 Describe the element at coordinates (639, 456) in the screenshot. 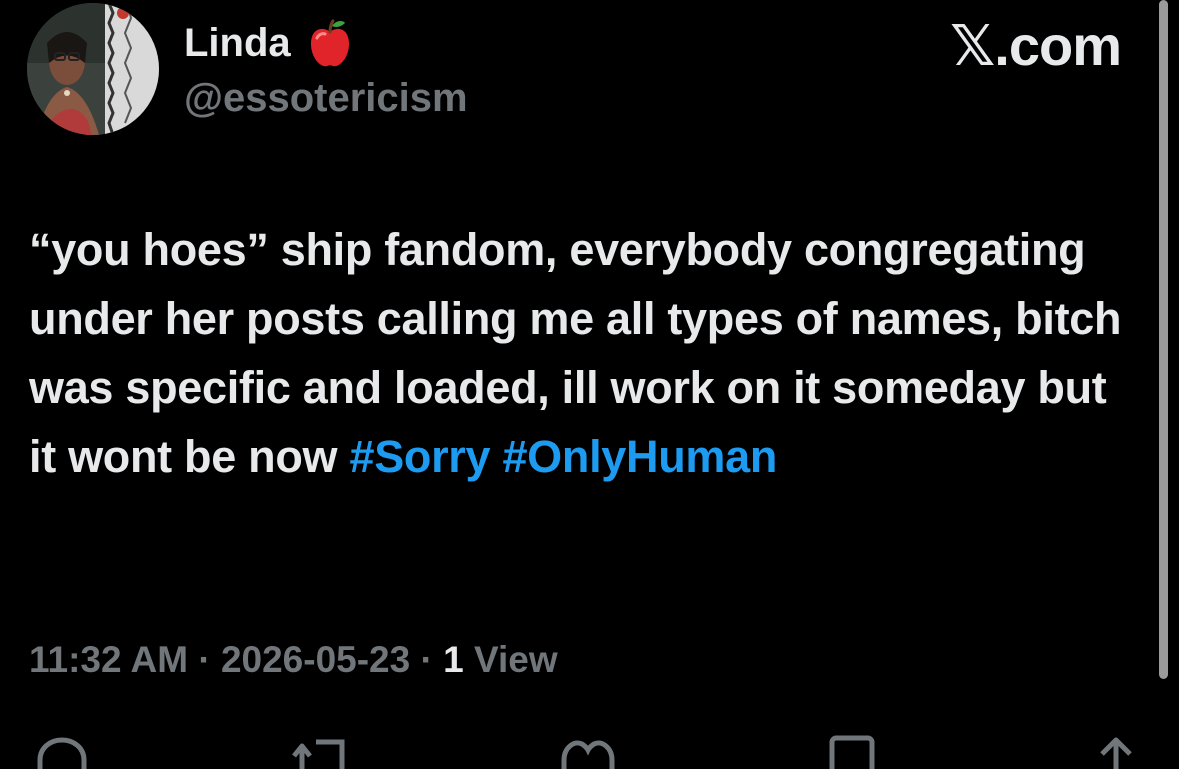

I see `hashtag-link: #OnlyHuman` at that location.